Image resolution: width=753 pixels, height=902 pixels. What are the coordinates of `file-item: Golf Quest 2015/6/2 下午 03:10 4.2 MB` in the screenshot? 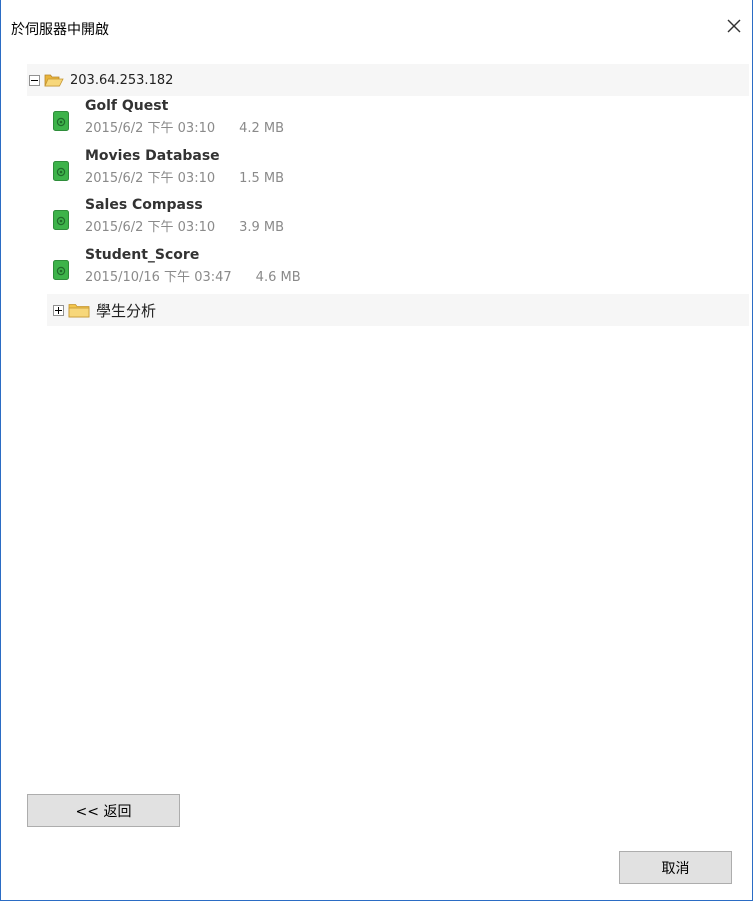 It's located at (401, 121).